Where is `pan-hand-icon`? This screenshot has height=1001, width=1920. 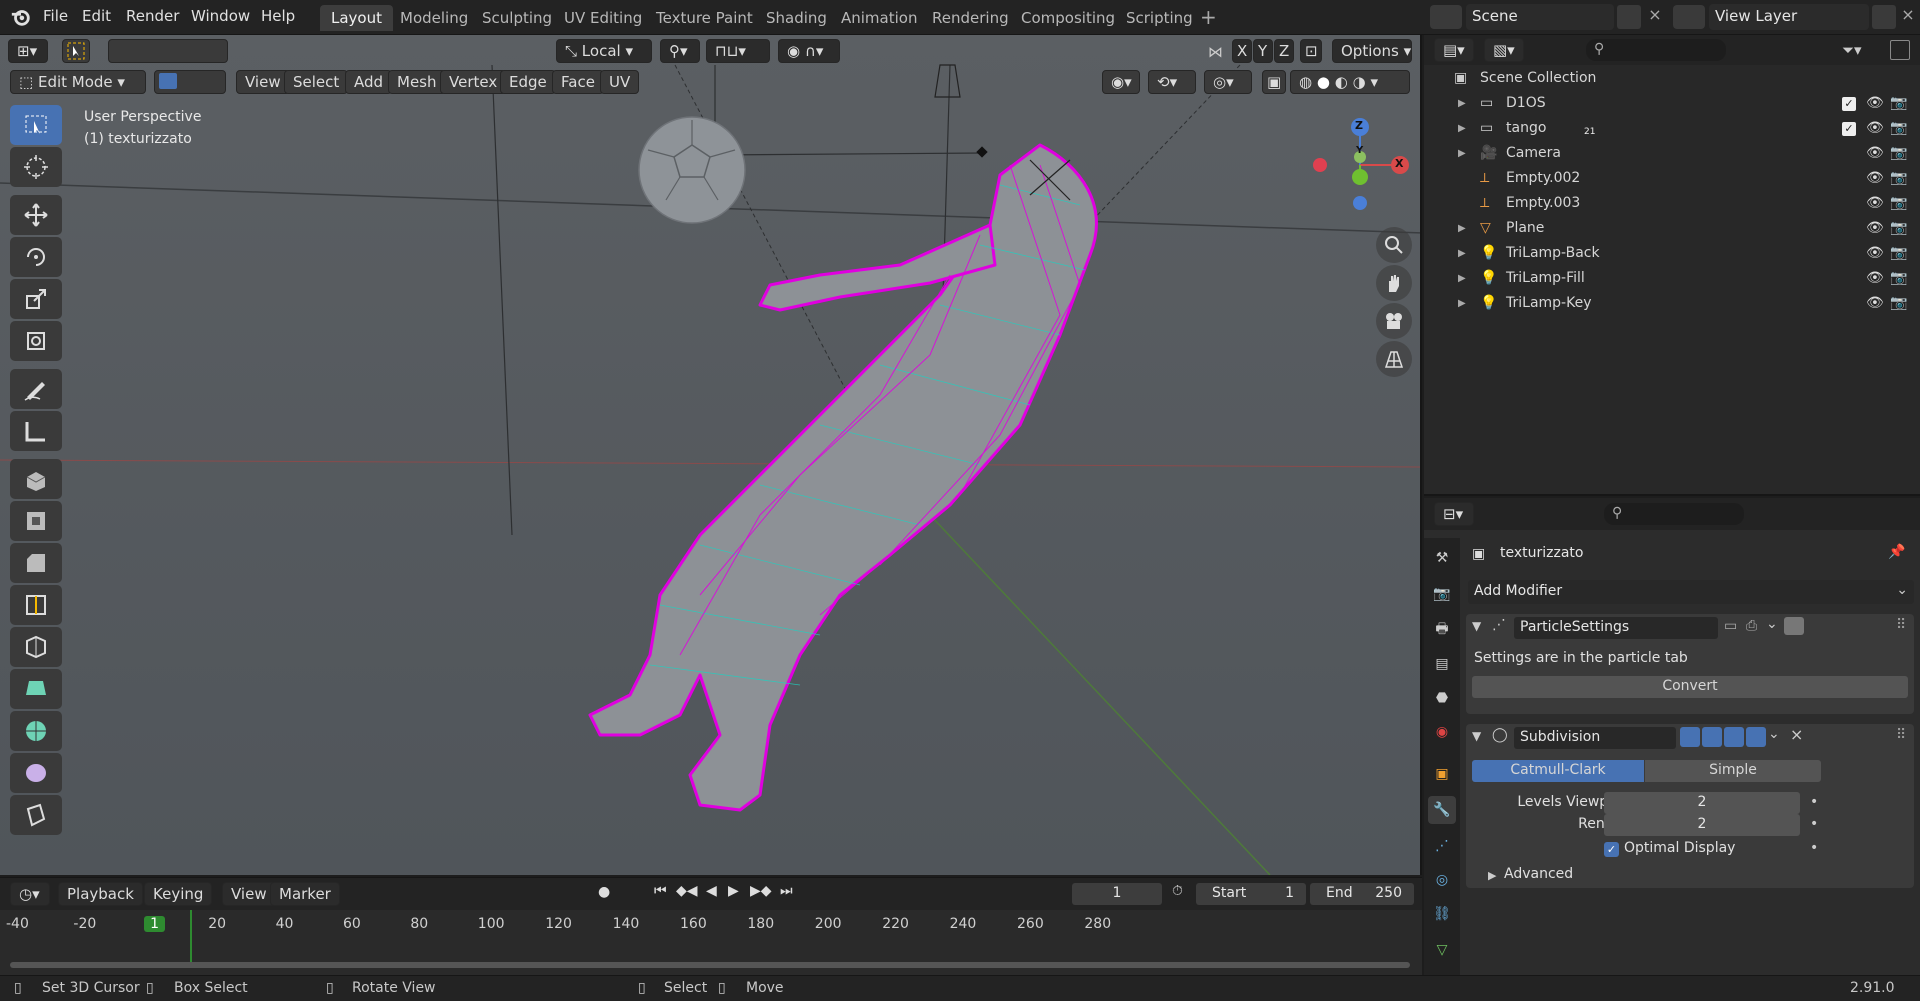 pan-hand-icon is located at coordinates (1394, 283).